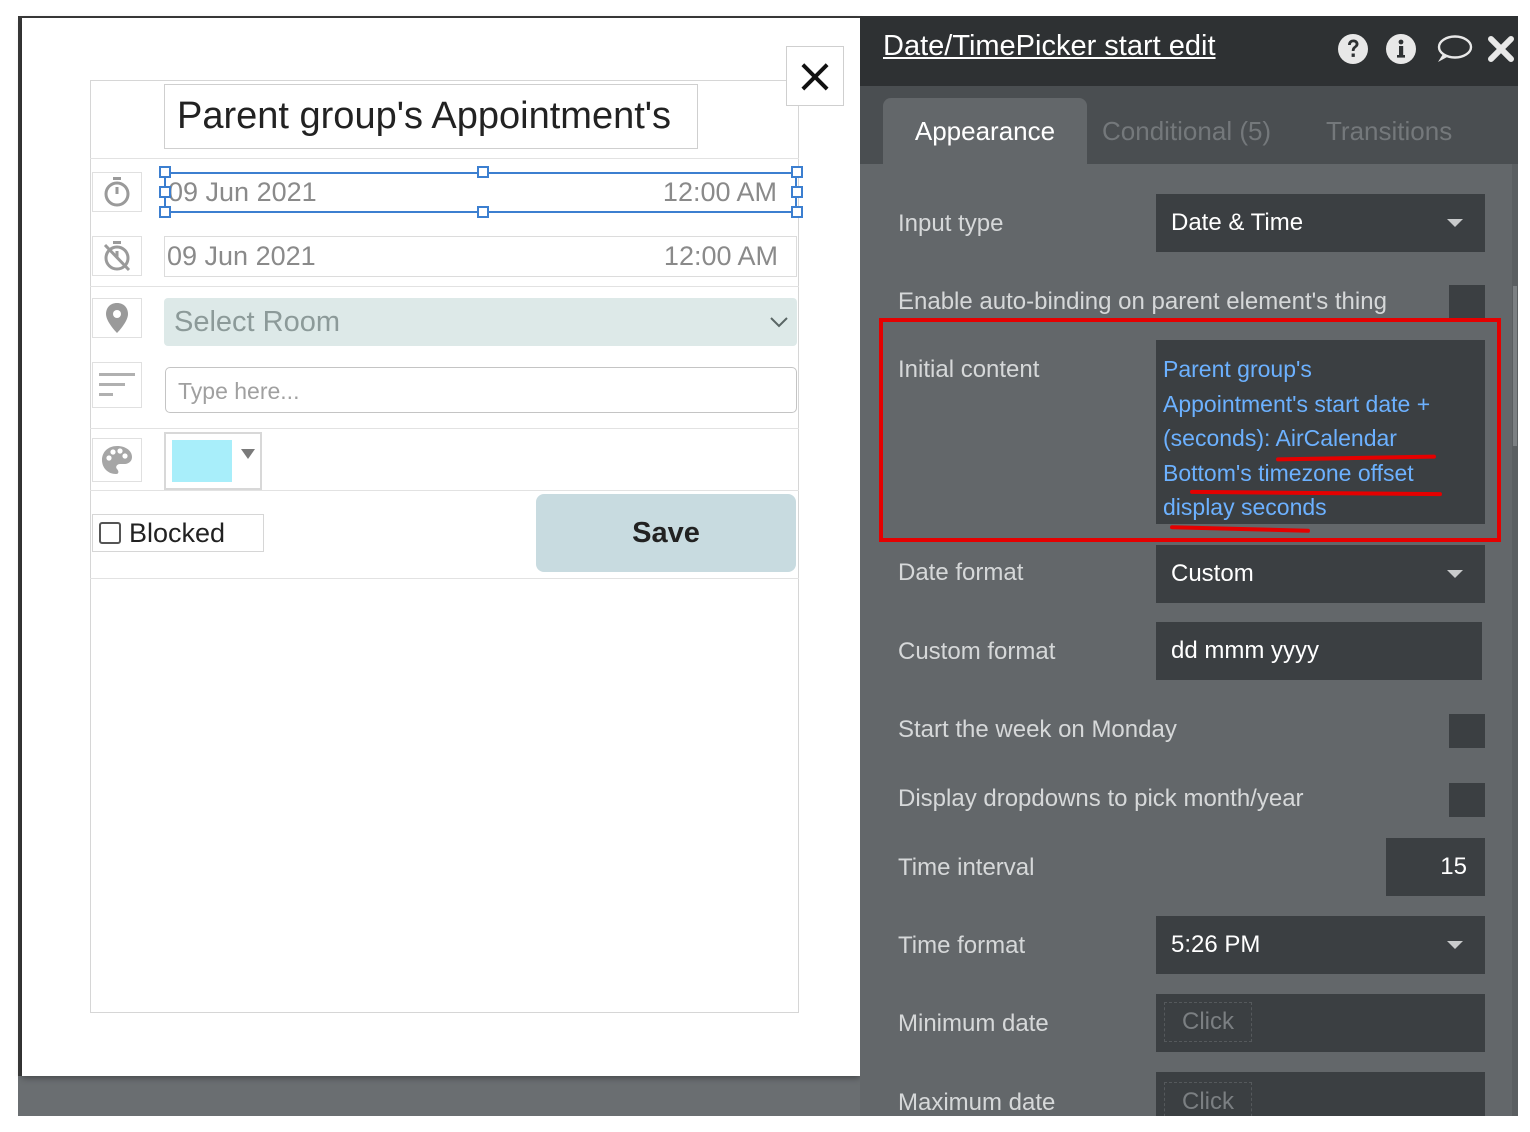 The height and width of the screenshot is (1132, 1530). What do you see at coordinates (977, 651) in the screenshot?
I see `custom-format-label: Custom format` at bounding box center [977, 651].